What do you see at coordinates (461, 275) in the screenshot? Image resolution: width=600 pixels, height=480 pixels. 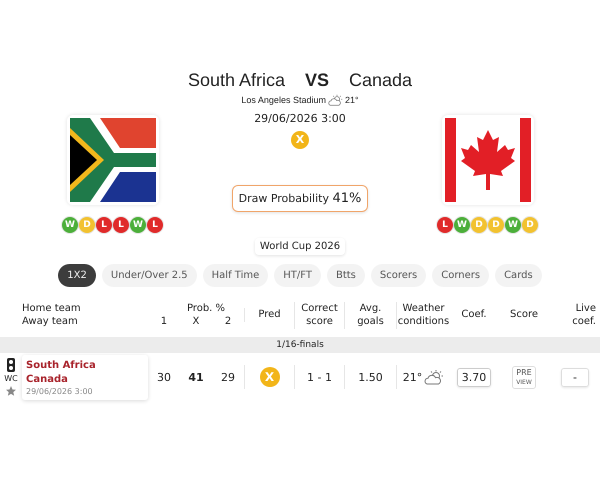 I see `market-tab: Corners` at bounding box center [461, 275].